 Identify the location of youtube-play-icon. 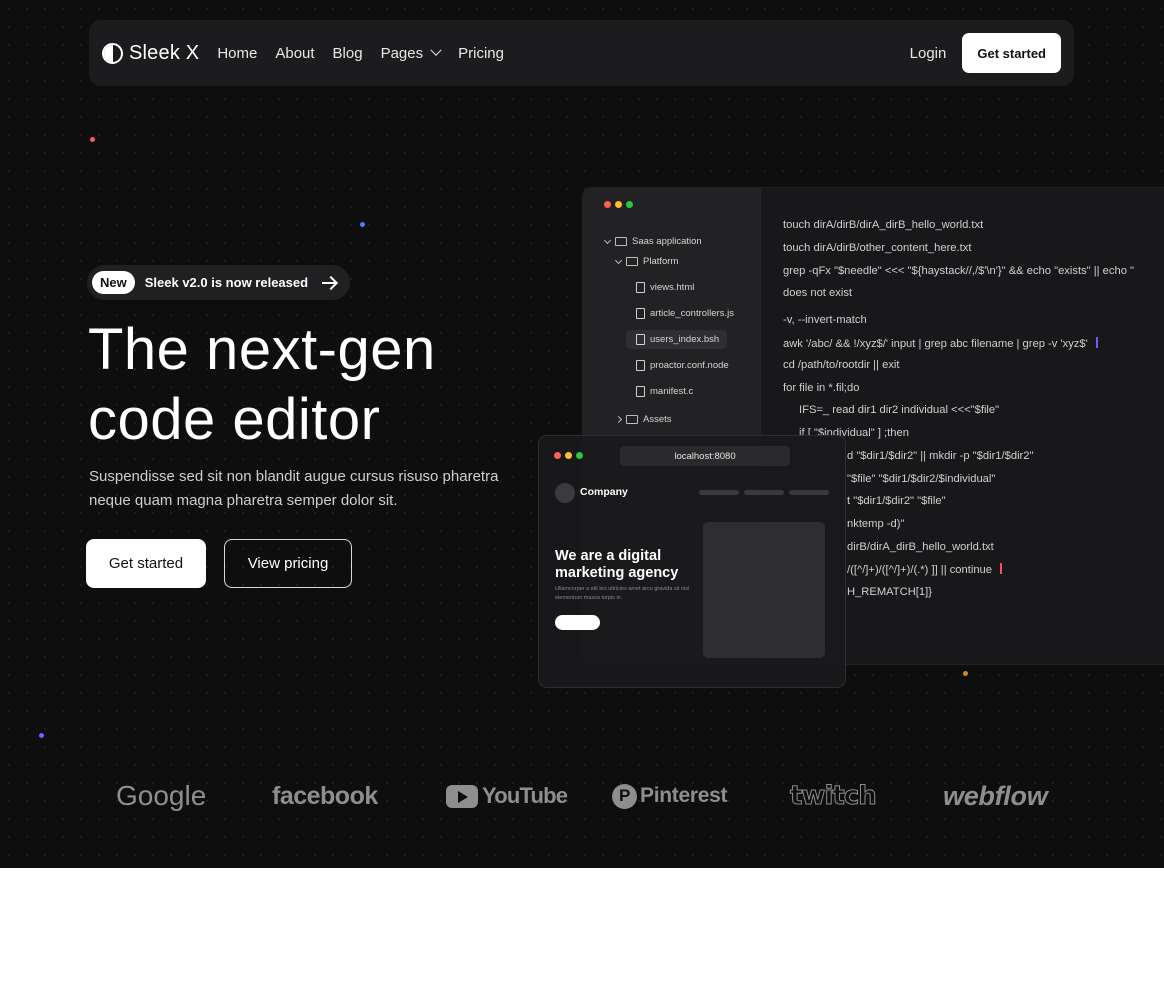
(462, 796).